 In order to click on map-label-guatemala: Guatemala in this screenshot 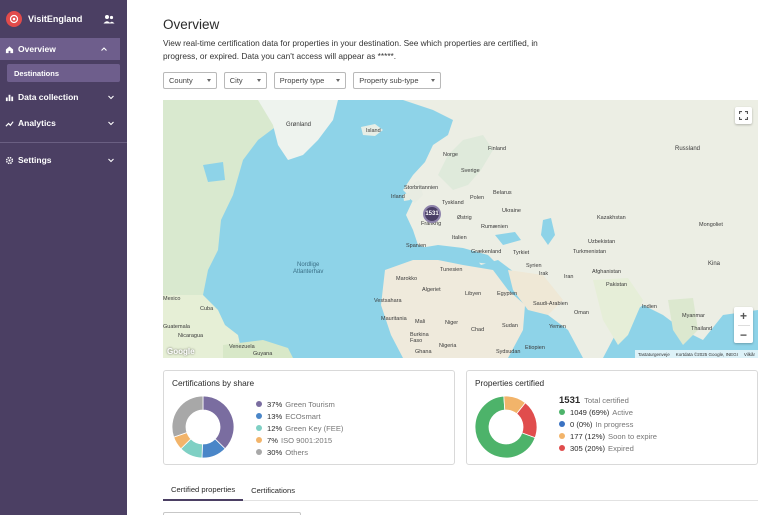, I will do `click(176, 327)`.